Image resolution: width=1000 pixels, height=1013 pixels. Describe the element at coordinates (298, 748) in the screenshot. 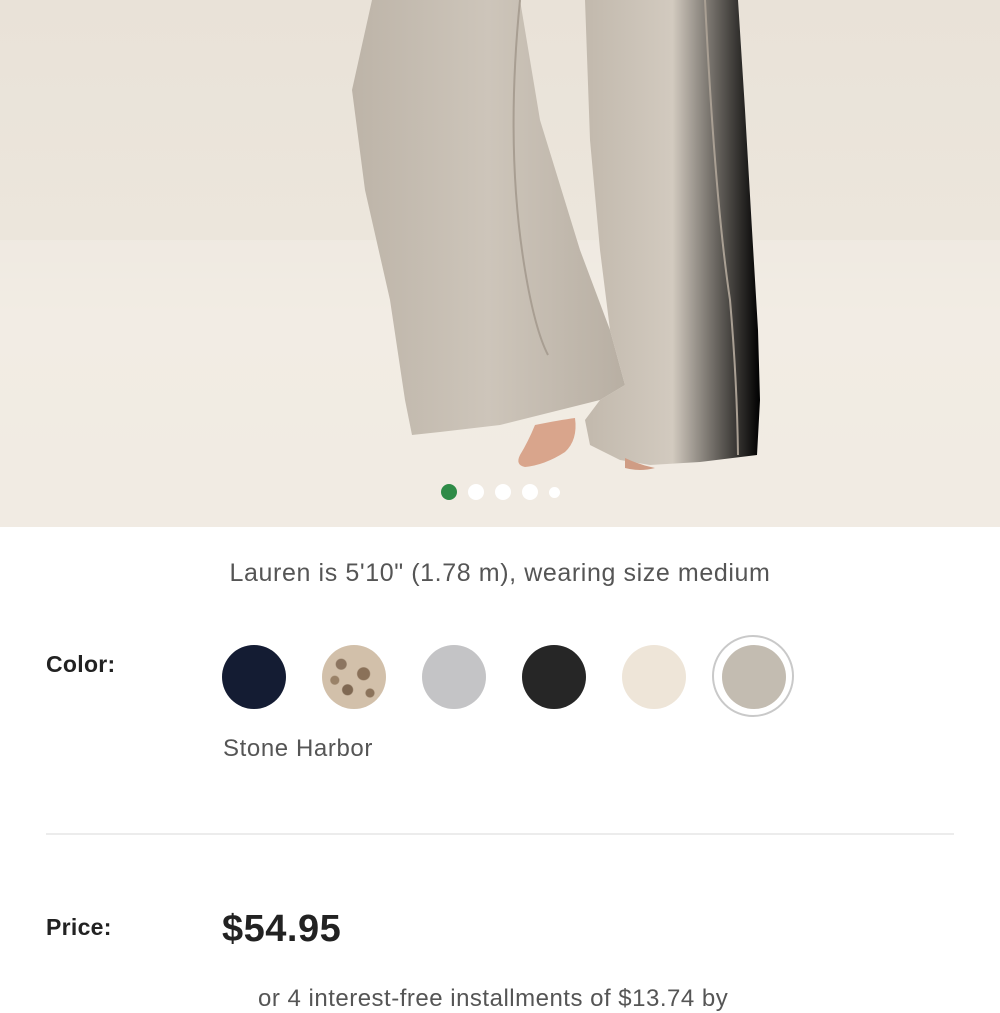

I see `selected-color-name: Stone Harbor` at that location.